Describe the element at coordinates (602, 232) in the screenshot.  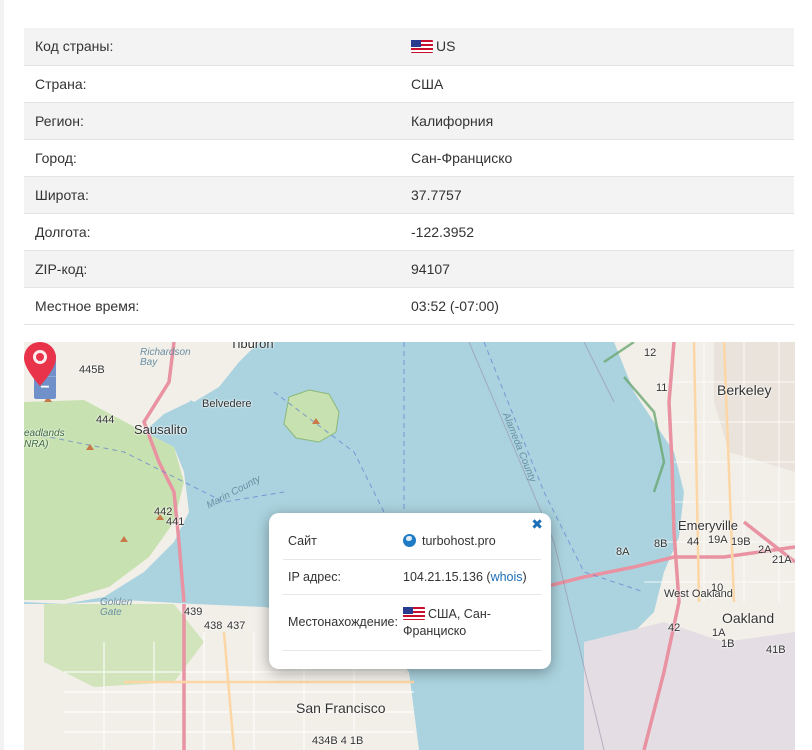
I see `row-value: -122.3952` at that location.